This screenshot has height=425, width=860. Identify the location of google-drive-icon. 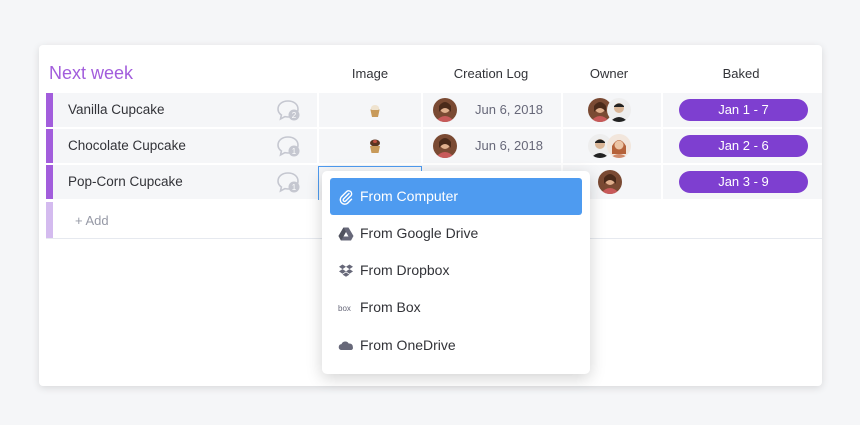
(346, 234).